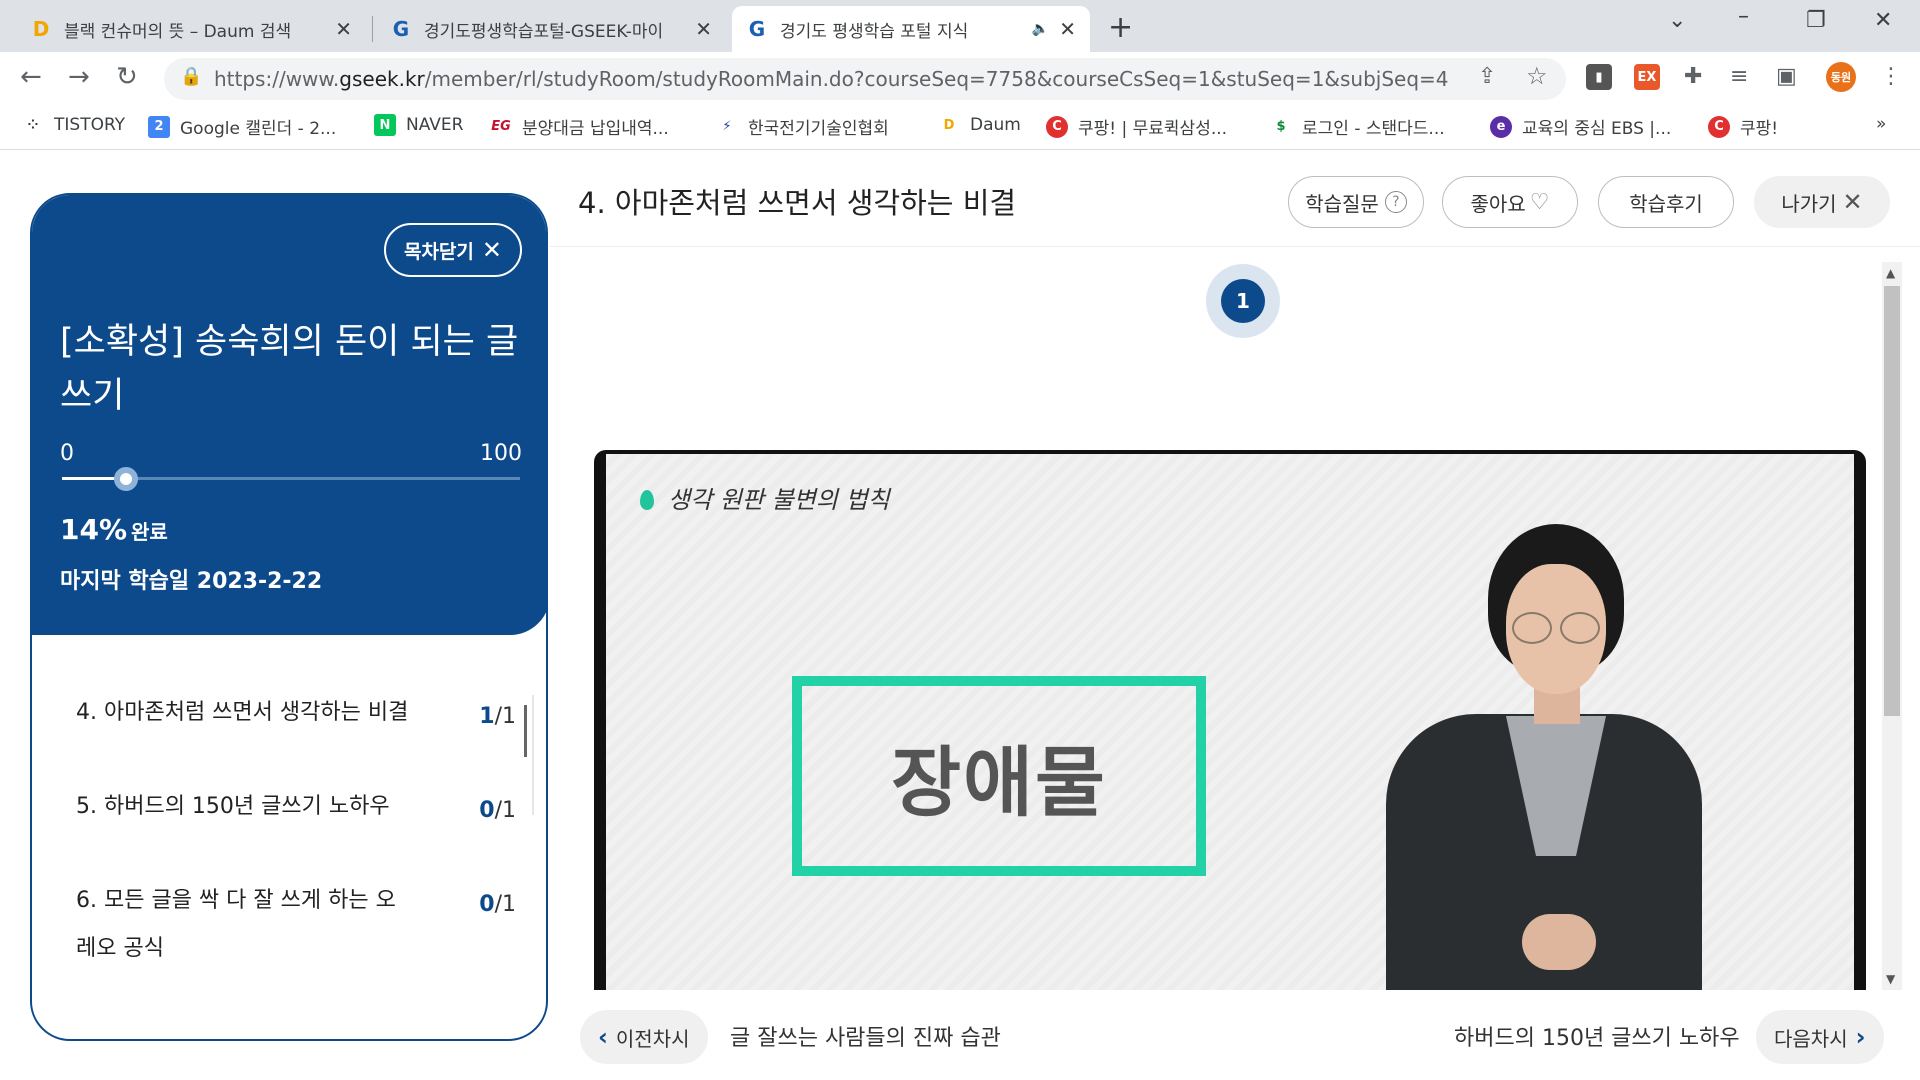 The image size is (1920, 1080). Describe the element at coordinates (911, 29) in the screenshot. I see `tab-gseek-study: G 경기도 평생학습 포털 지식 🔈 ✕` at that location.